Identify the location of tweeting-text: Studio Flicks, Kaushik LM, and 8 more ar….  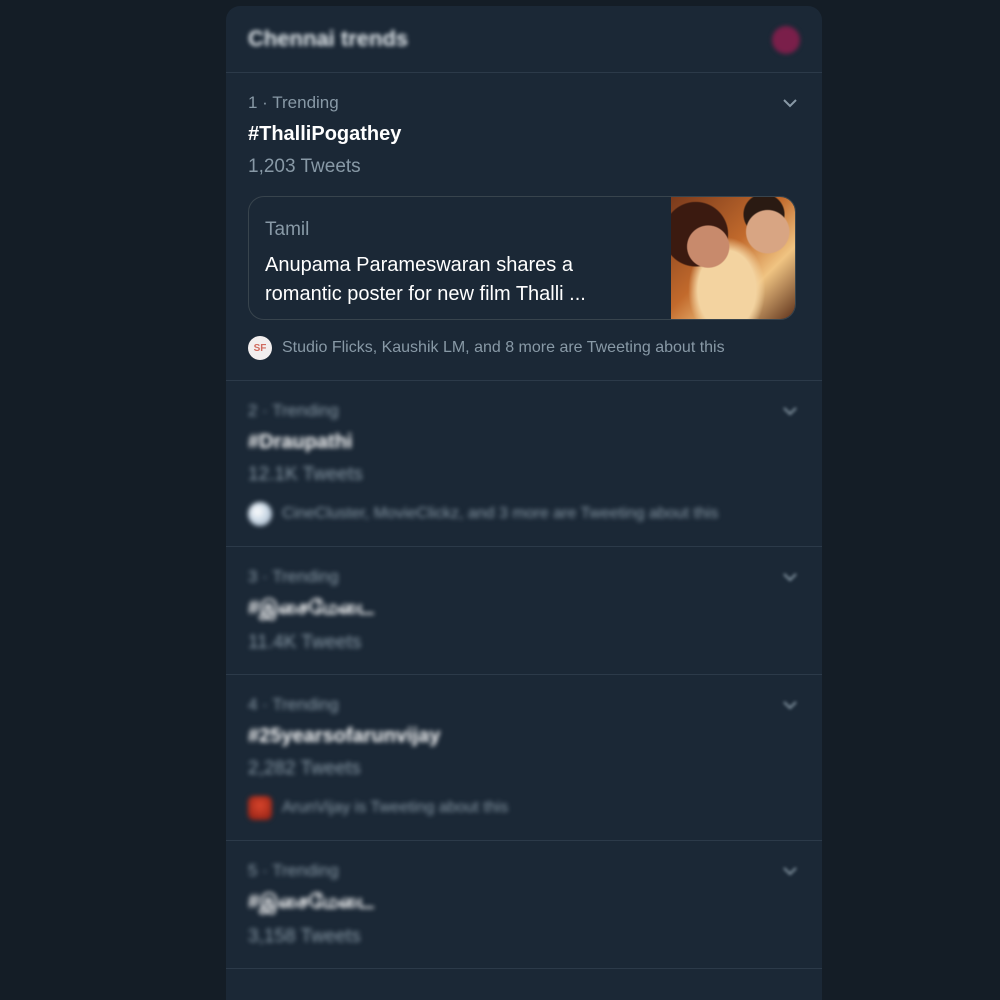
(503, 347).